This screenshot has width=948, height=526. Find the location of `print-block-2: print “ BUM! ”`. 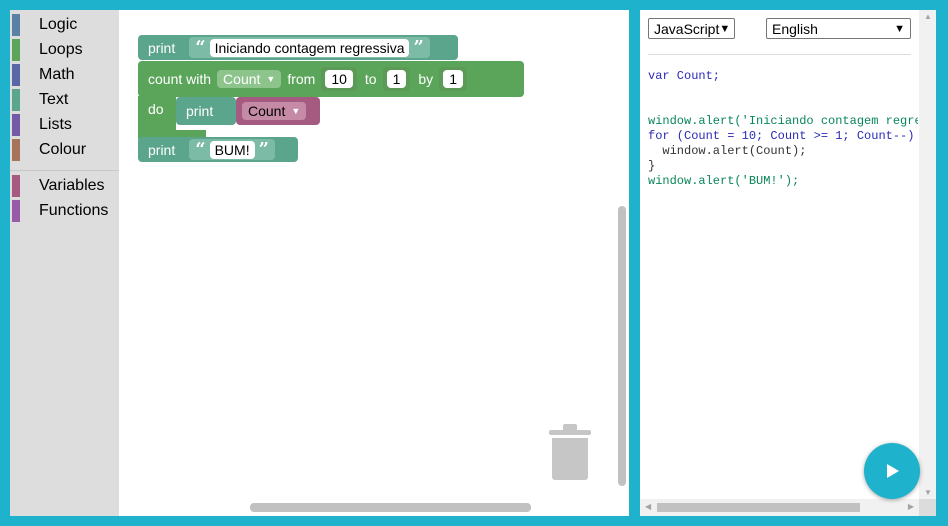

print-block-2: print “ BUM! ” is located at coordinates (218, 149).